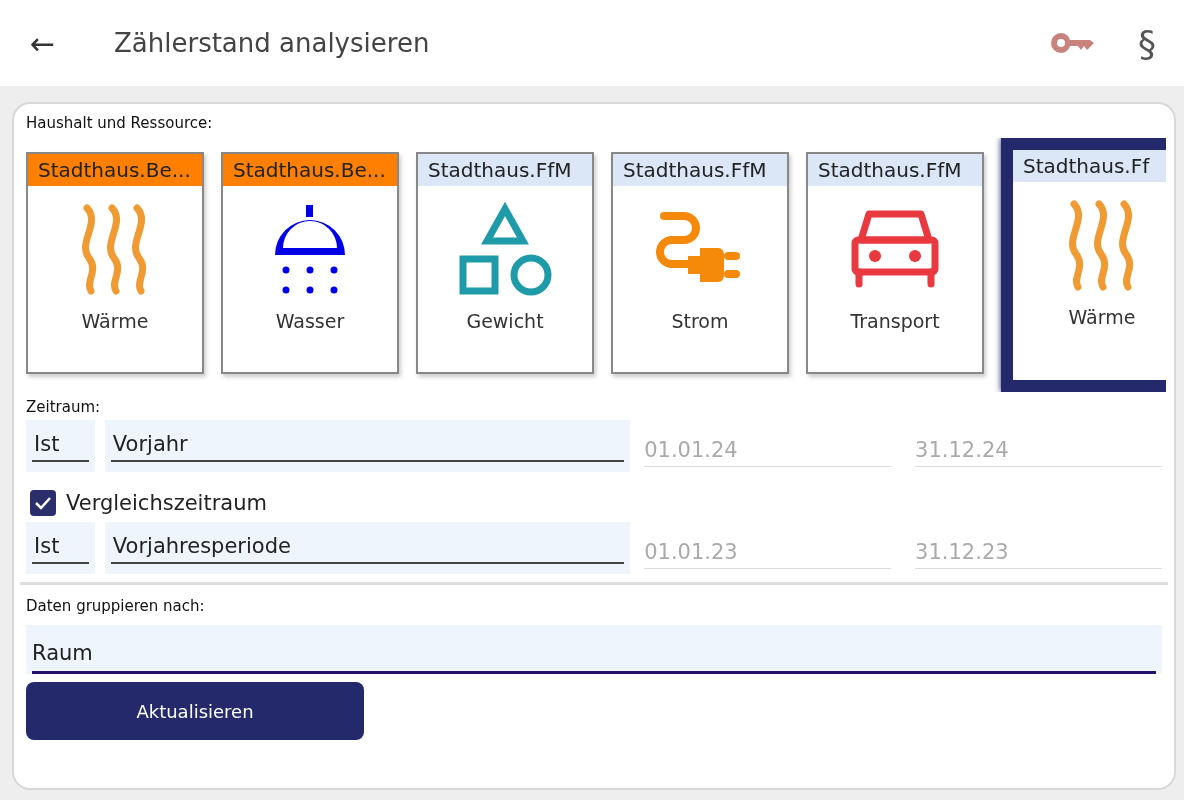  What do you see at coordinates (505, 249) in the screenshot?
I see `shapes-icon` at bounding box center [505, 249].